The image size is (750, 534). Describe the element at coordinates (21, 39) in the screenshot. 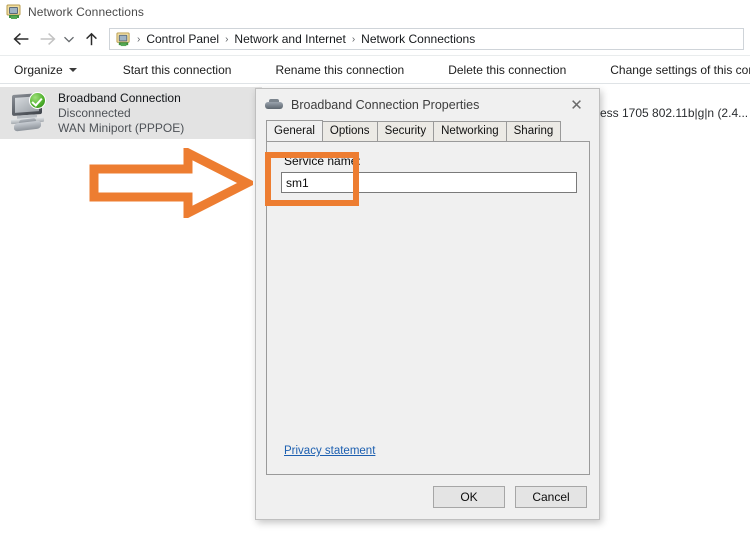

I see `back-arrow-icon` at that location.